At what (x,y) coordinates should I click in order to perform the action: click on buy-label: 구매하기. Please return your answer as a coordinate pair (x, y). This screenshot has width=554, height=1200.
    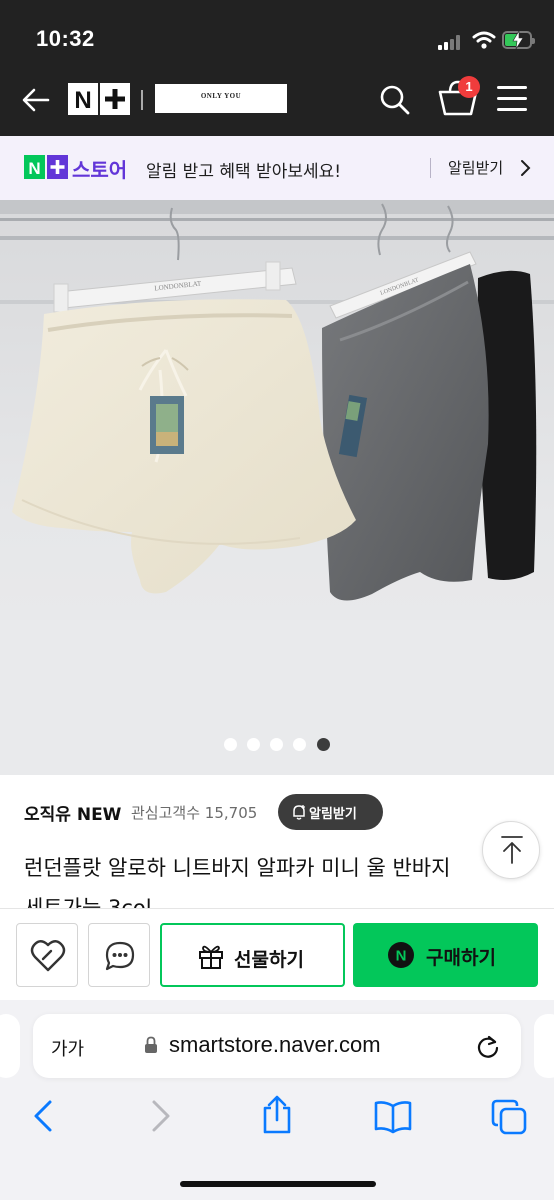
    Looking at the image, I should click on (461, 958).